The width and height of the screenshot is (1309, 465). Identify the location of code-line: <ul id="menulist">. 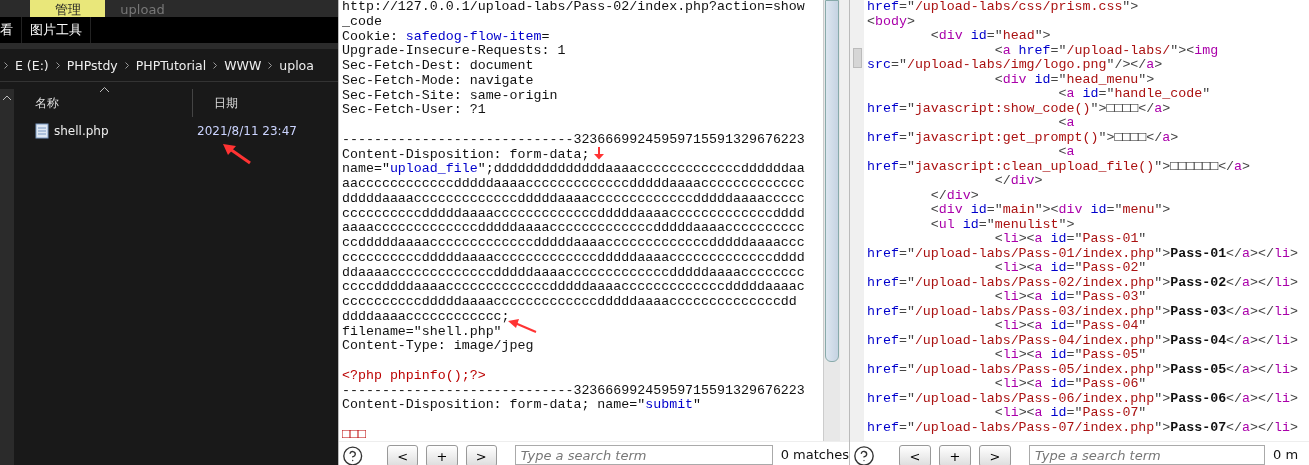
(1002, 224).